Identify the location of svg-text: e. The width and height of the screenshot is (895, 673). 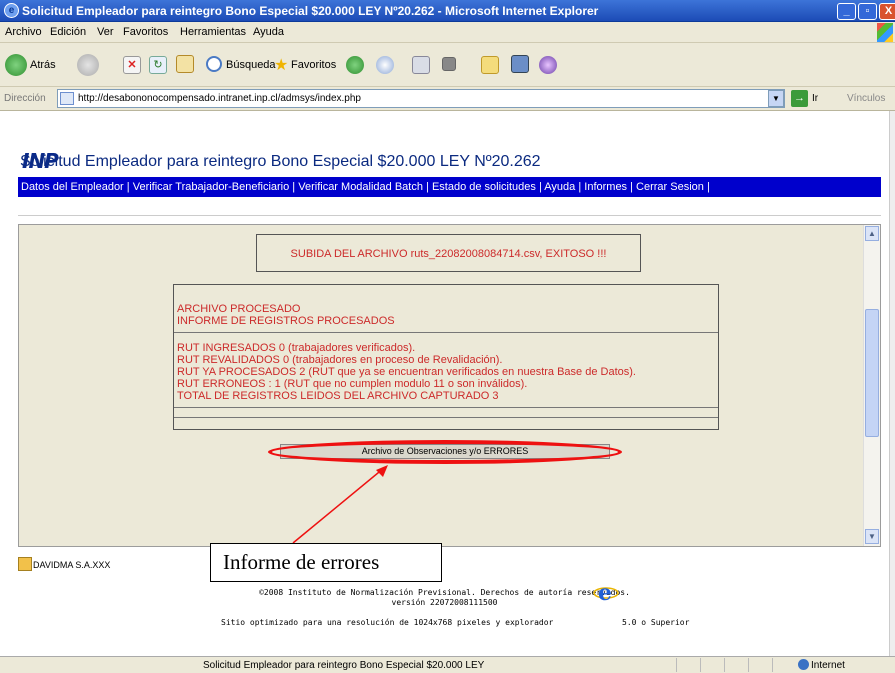
(605, 592).